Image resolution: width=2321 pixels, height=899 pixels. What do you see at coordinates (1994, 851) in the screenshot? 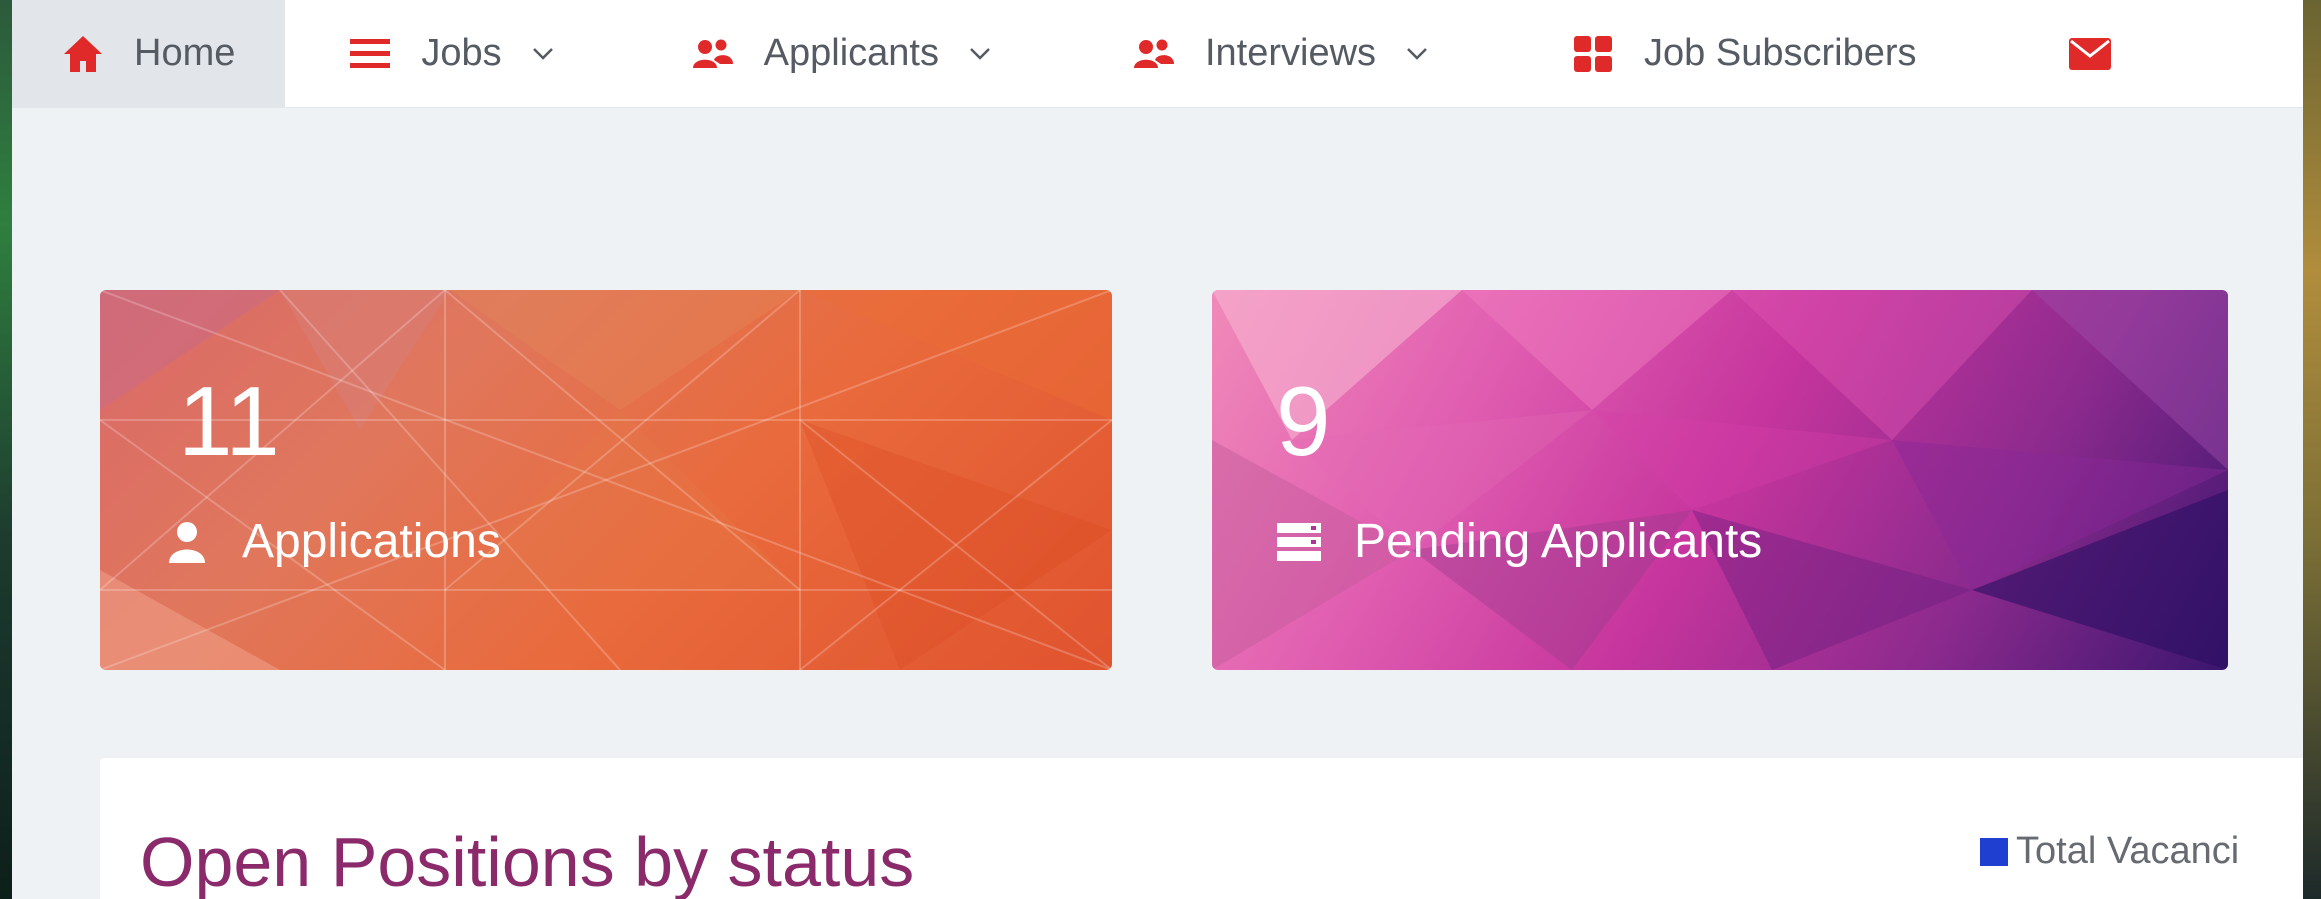
I see `legend-swatch` at bounding box center [1994, 851].